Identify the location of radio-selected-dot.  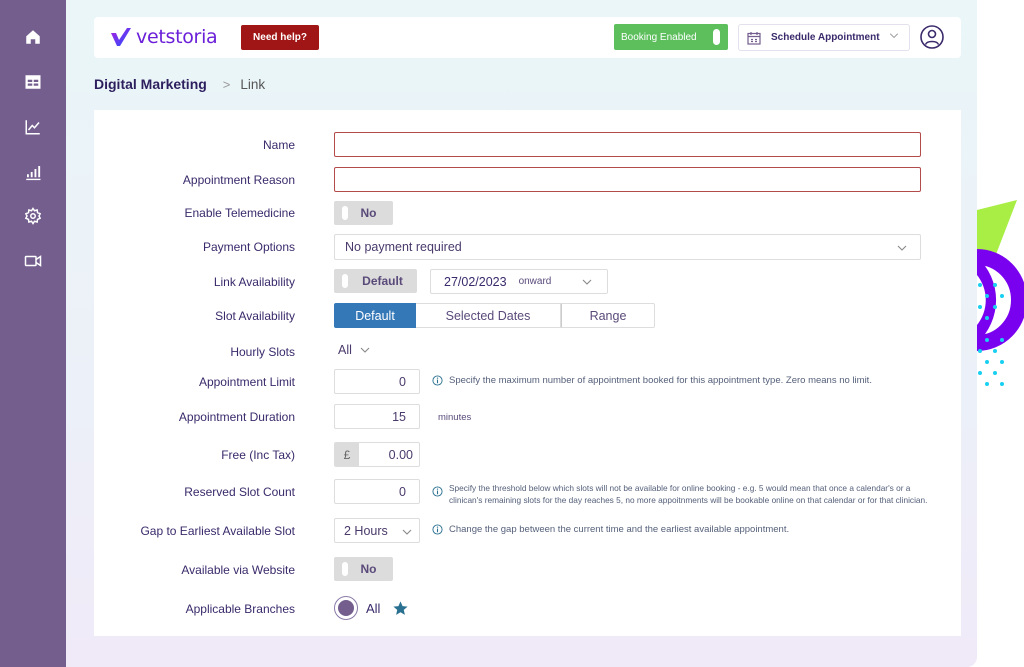
(346, 608).